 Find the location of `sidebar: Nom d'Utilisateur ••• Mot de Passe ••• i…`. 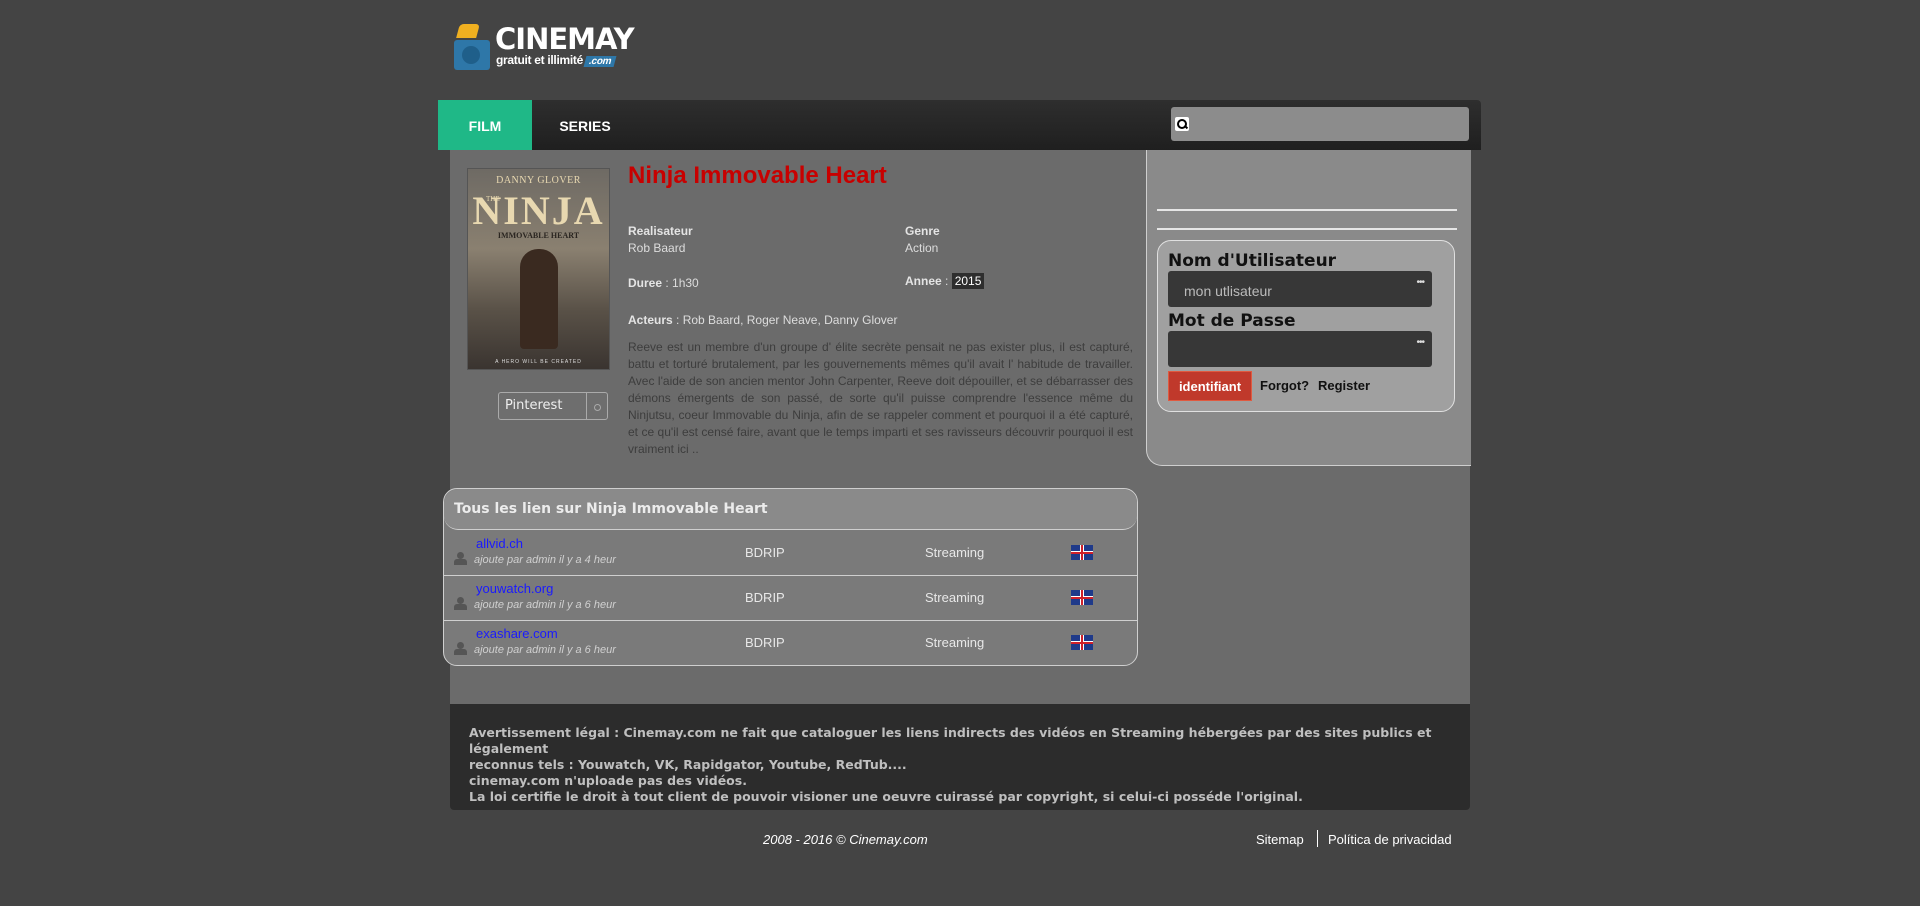

sidebar: Nom d'Utilisateur ••• Mot de Passe ••• i… is located at coordinates (1308, 308).